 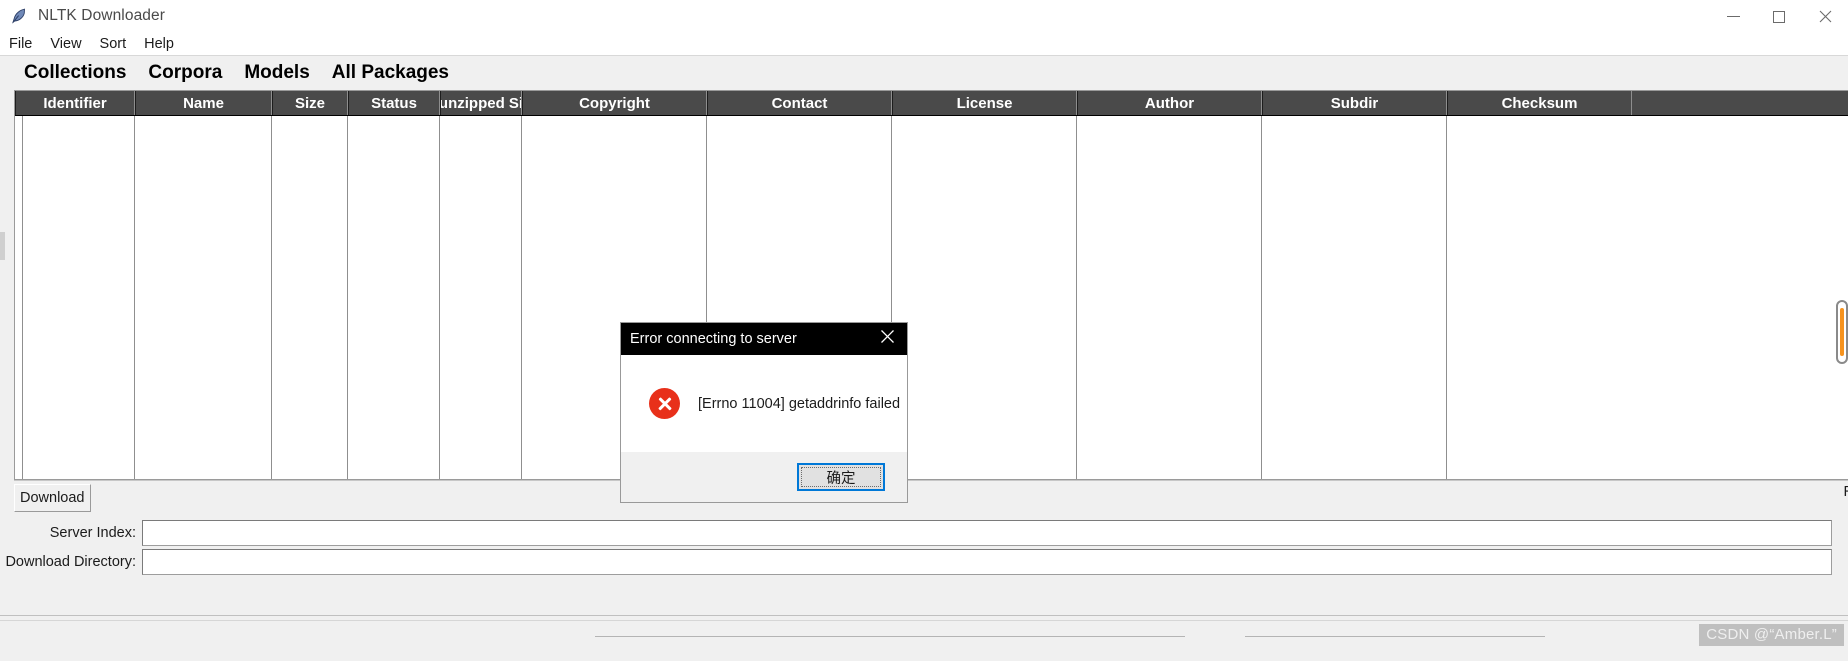 What do you see at coordinates (984, 103) in the screenshot?
I see `column-header-license: License` at bounding box center [984, 103].